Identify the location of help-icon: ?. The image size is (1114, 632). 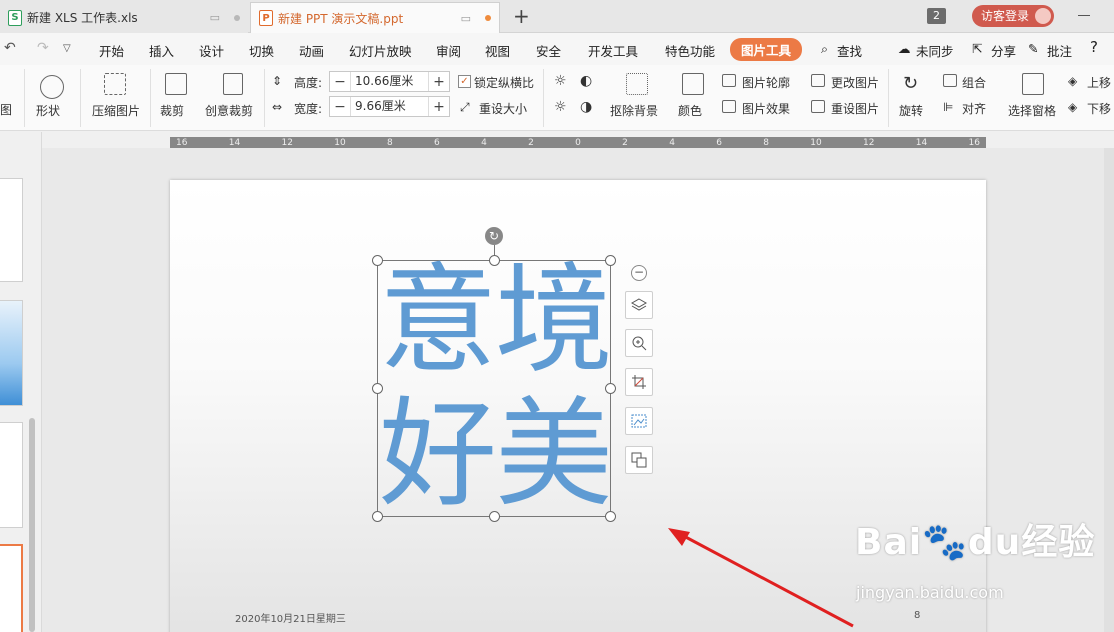
(1094, 47).